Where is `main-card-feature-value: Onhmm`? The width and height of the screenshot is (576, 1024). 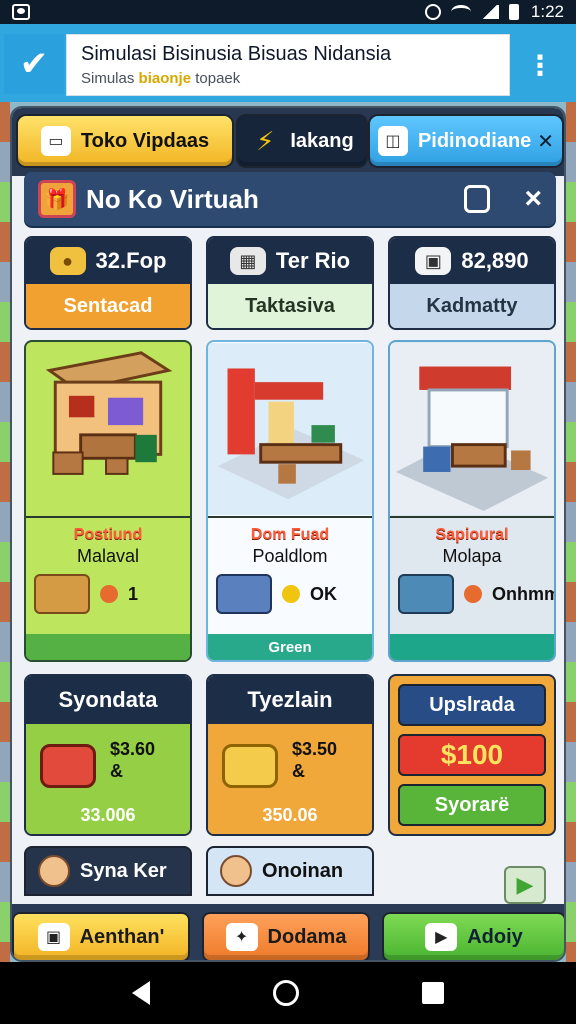 main-card-feature-value: Onhmm is located at coordinates (524, 593).